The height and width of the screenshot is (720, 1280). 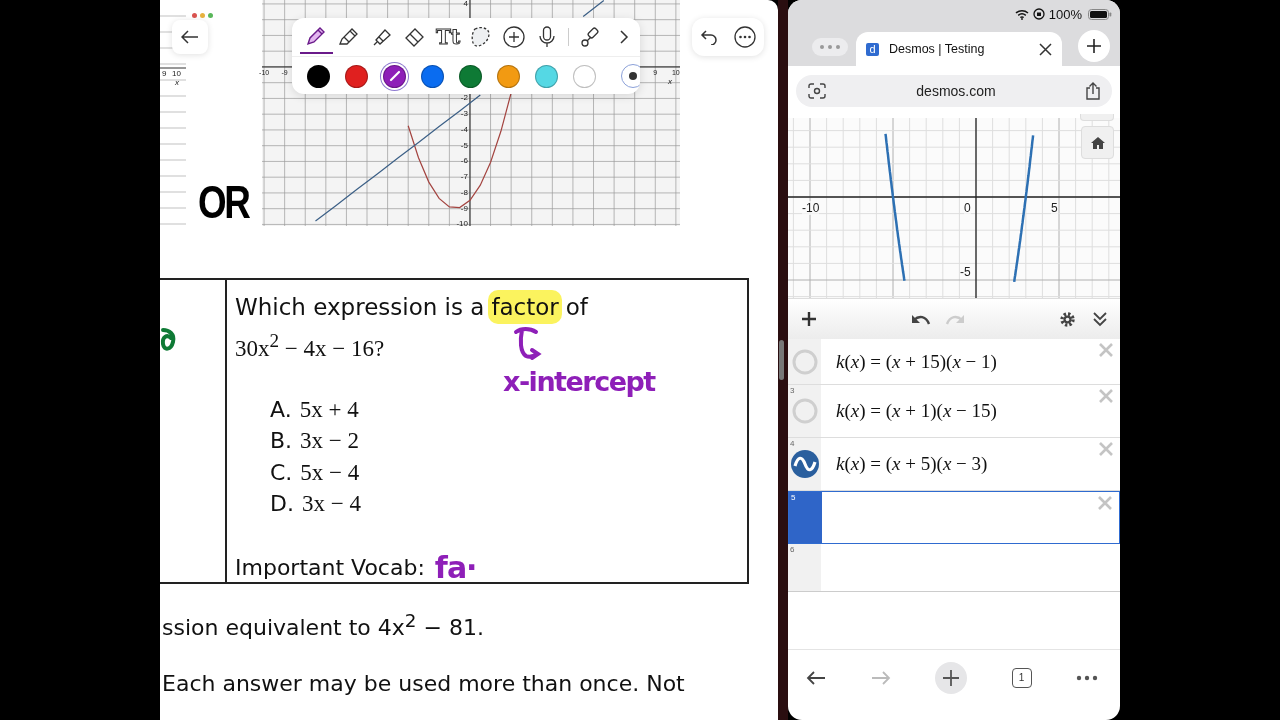 What do you see at coordinates (579, 381) in the screenshot?
I see `handwritten-note: x-intercept` at bounding box center [579, 381].